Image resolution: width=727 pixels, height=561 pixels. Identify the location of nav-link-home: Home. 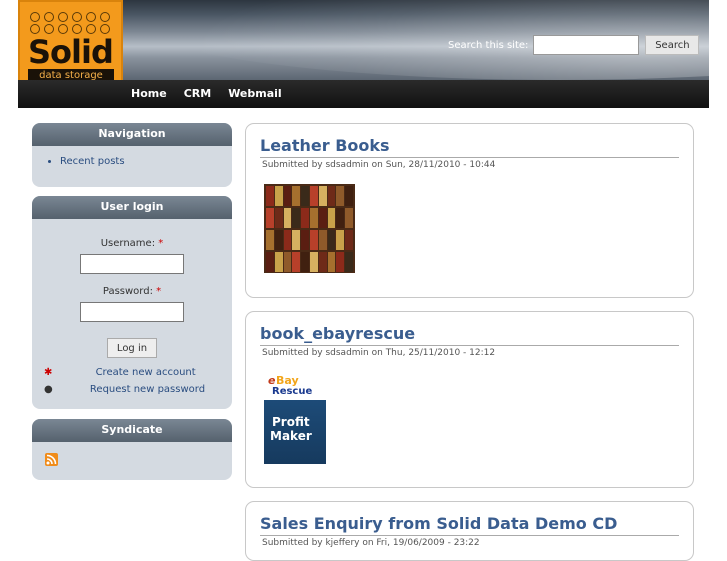
(149, 93).